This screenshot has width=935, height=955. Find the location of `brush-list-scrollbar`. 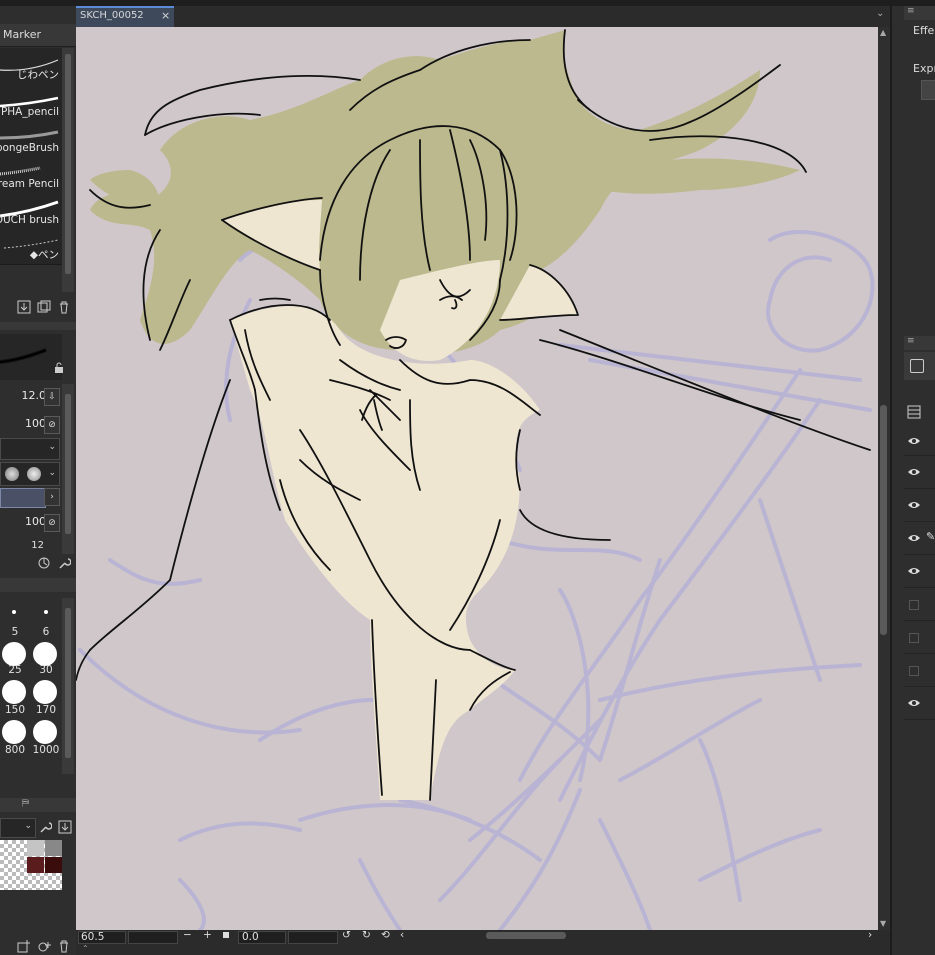

brush-list-scrollbar is located at coordinates (68, 170).